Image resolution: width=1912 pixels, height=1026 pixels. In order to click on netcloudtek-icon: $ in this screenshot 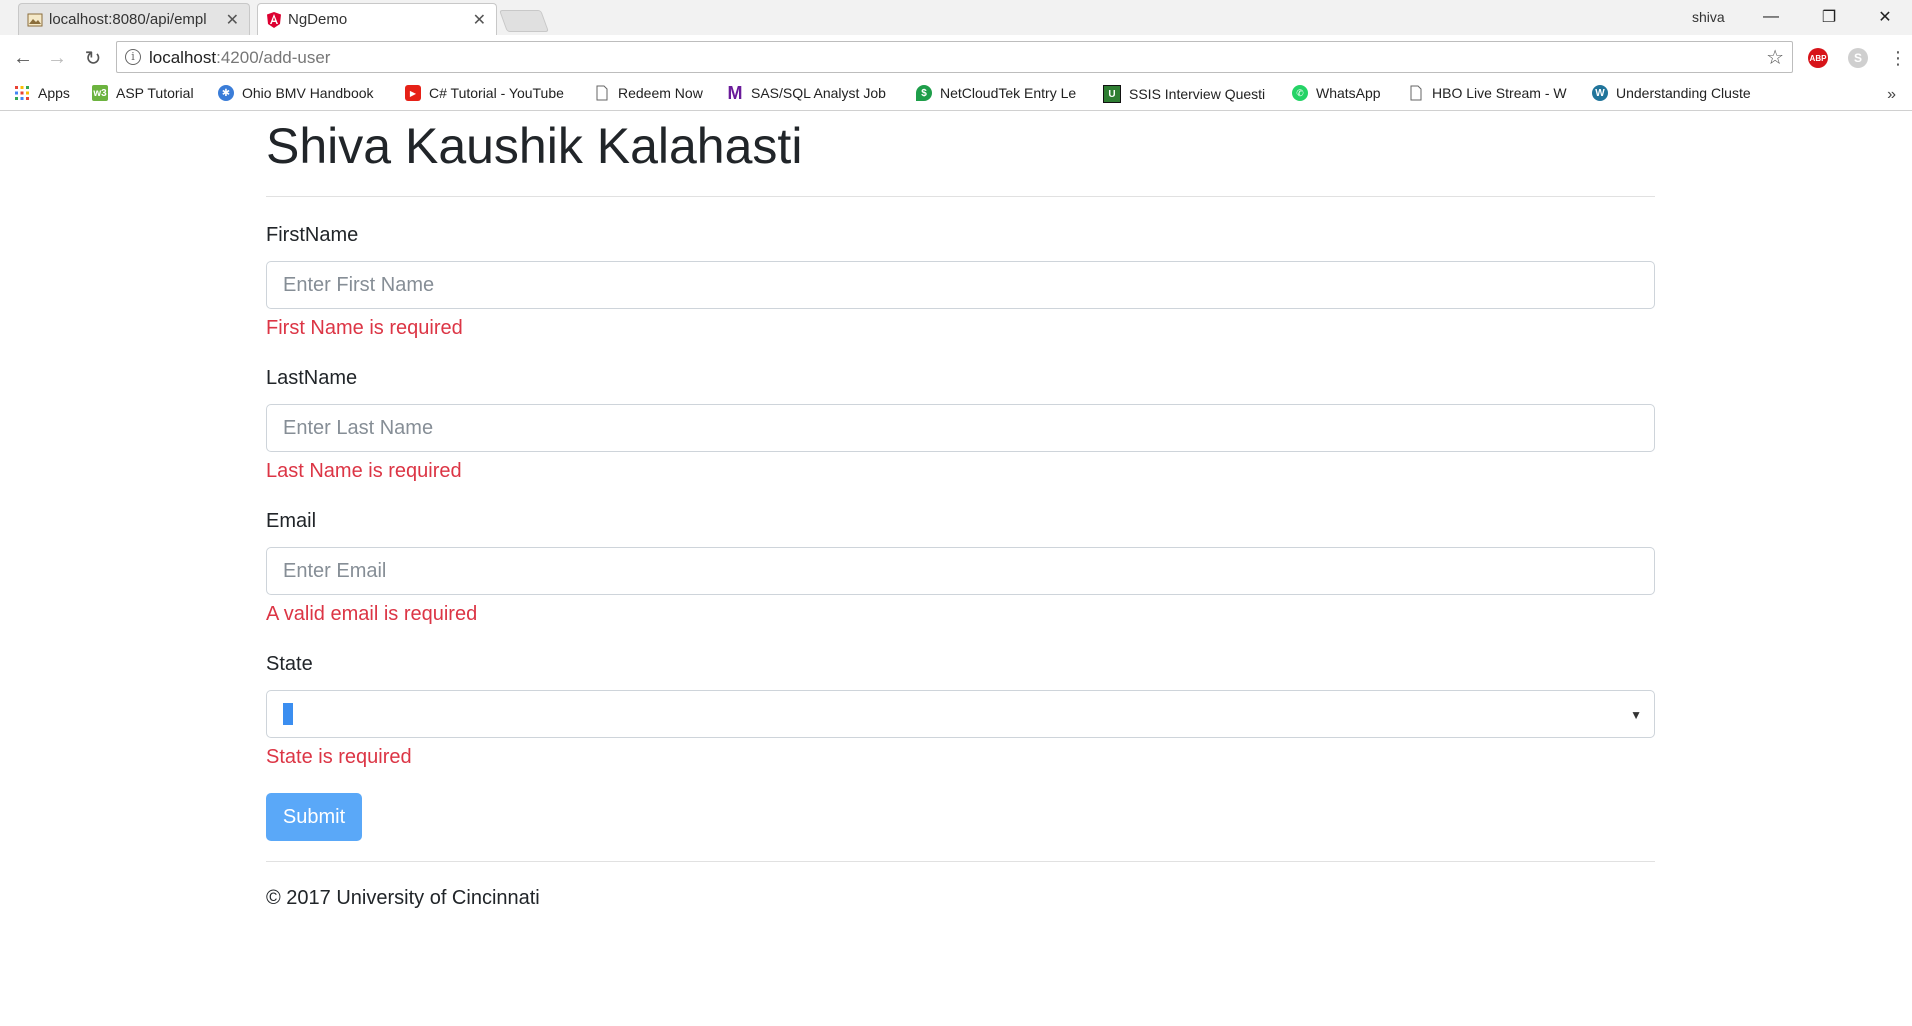, I will do `click(924, 93)`.